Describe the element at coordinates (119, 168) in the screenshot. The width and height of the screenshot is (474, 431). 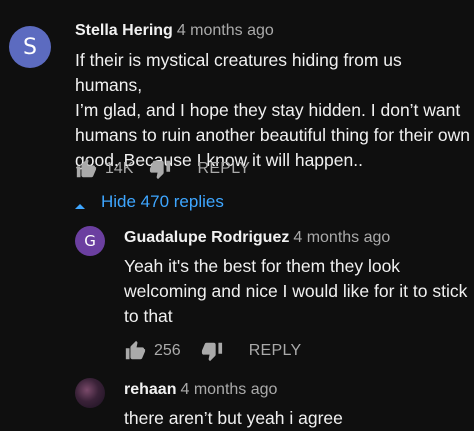
I see `like-count: 14K` at that location.